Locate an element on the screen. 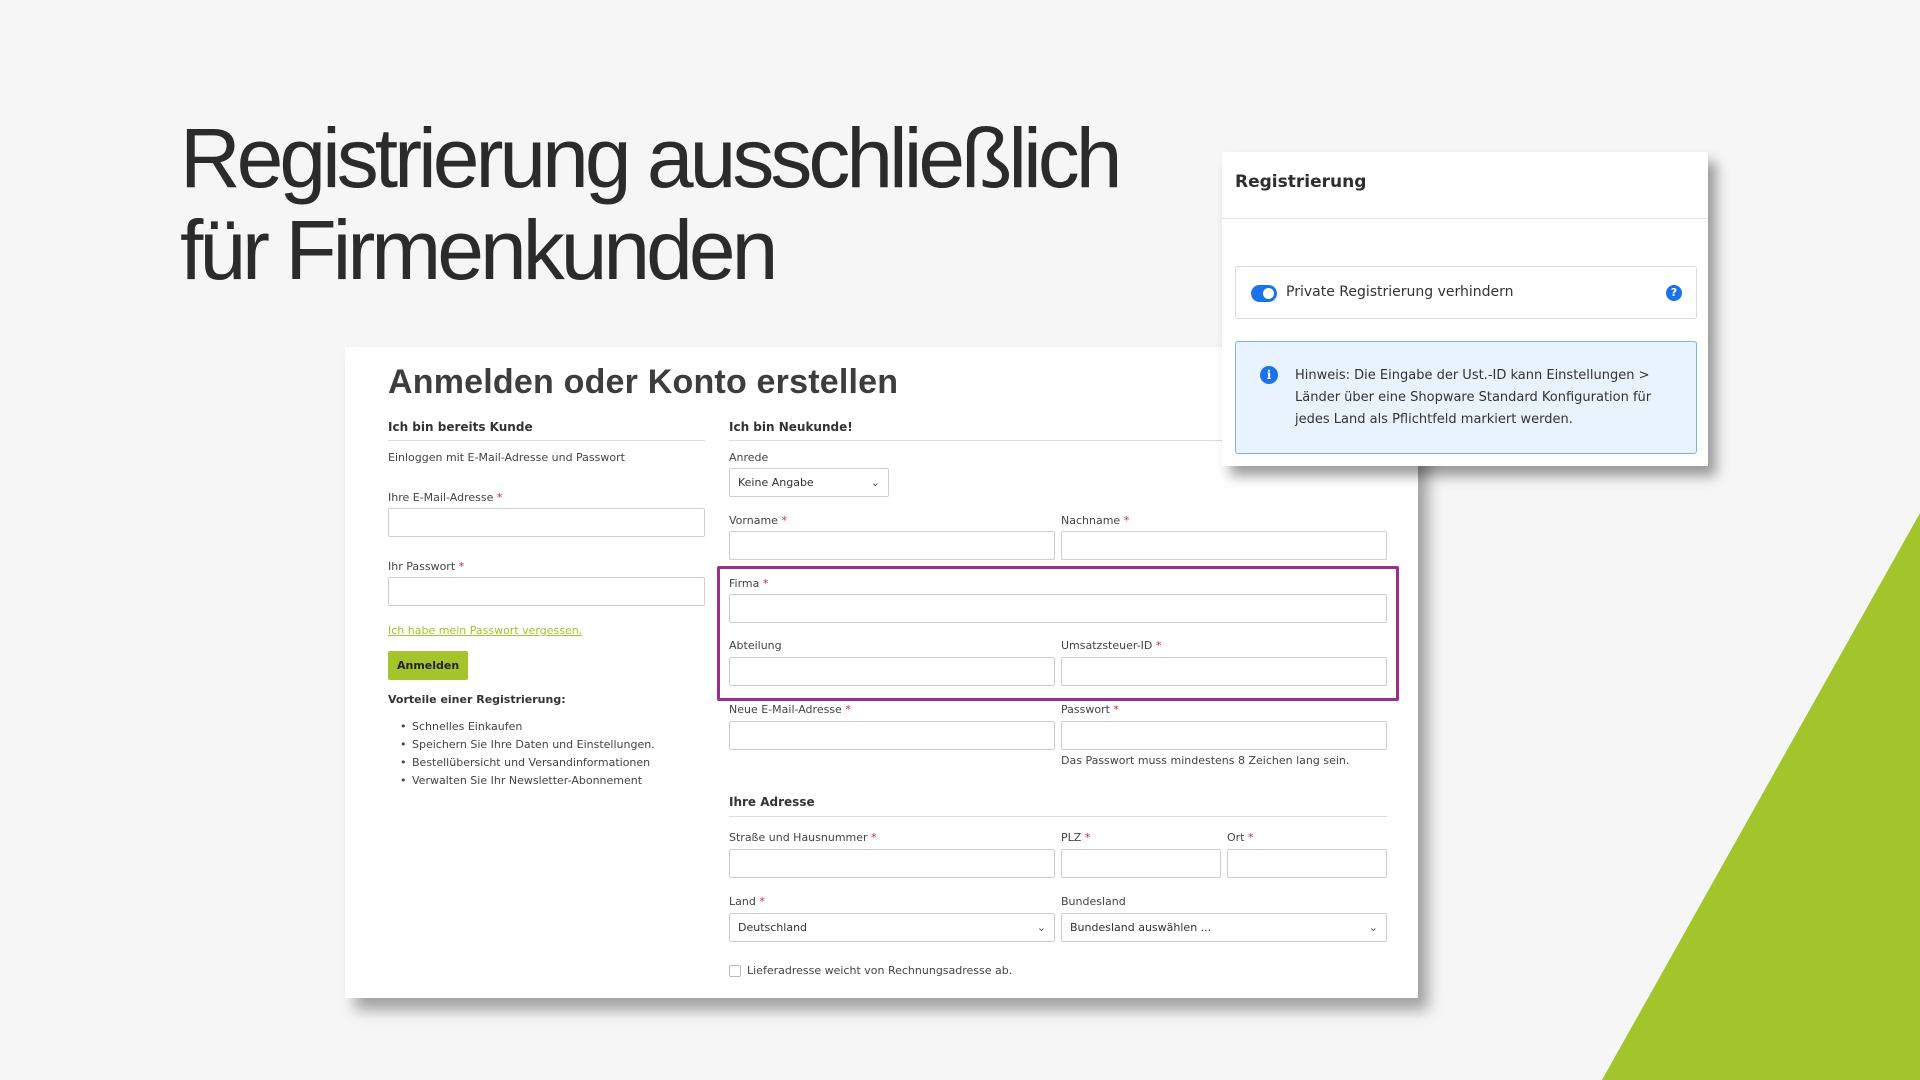  login-password-label-text: Ihr Passwort is located at coordinates (422, 566).